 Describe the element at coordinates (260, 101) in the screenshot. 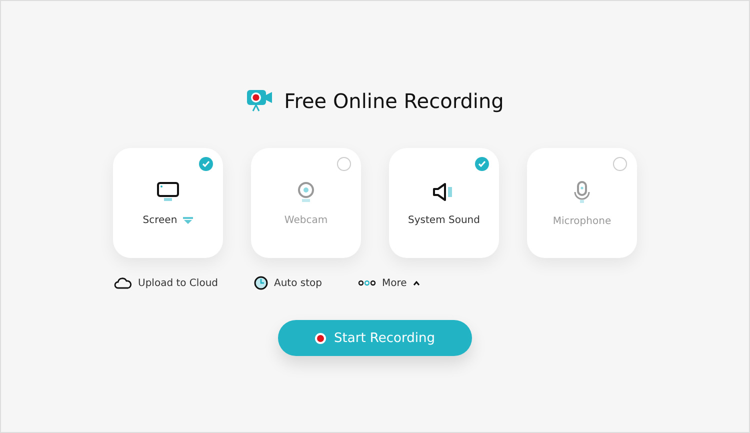

I see `camera-icon` at that location.